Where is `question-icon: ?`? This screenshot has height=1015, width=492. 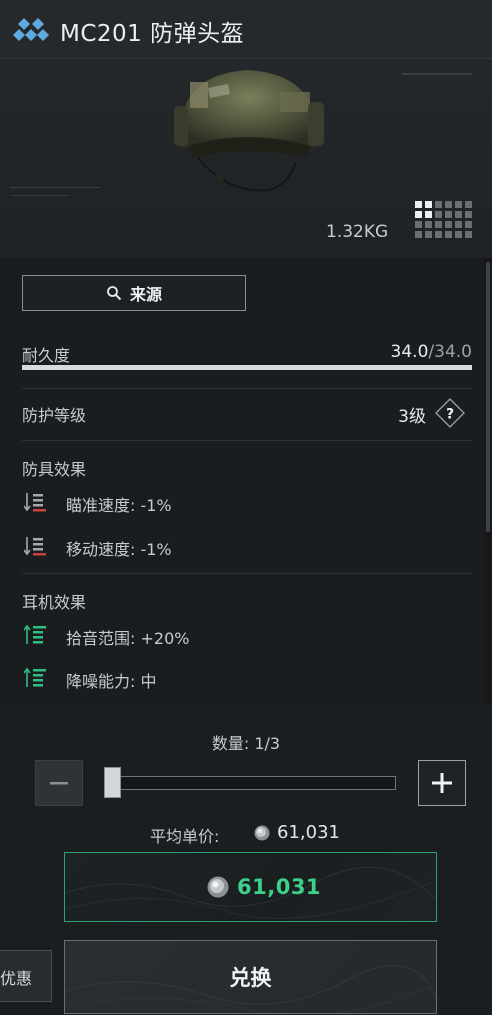
question-icon: ? is located at coordinates (450, 413).